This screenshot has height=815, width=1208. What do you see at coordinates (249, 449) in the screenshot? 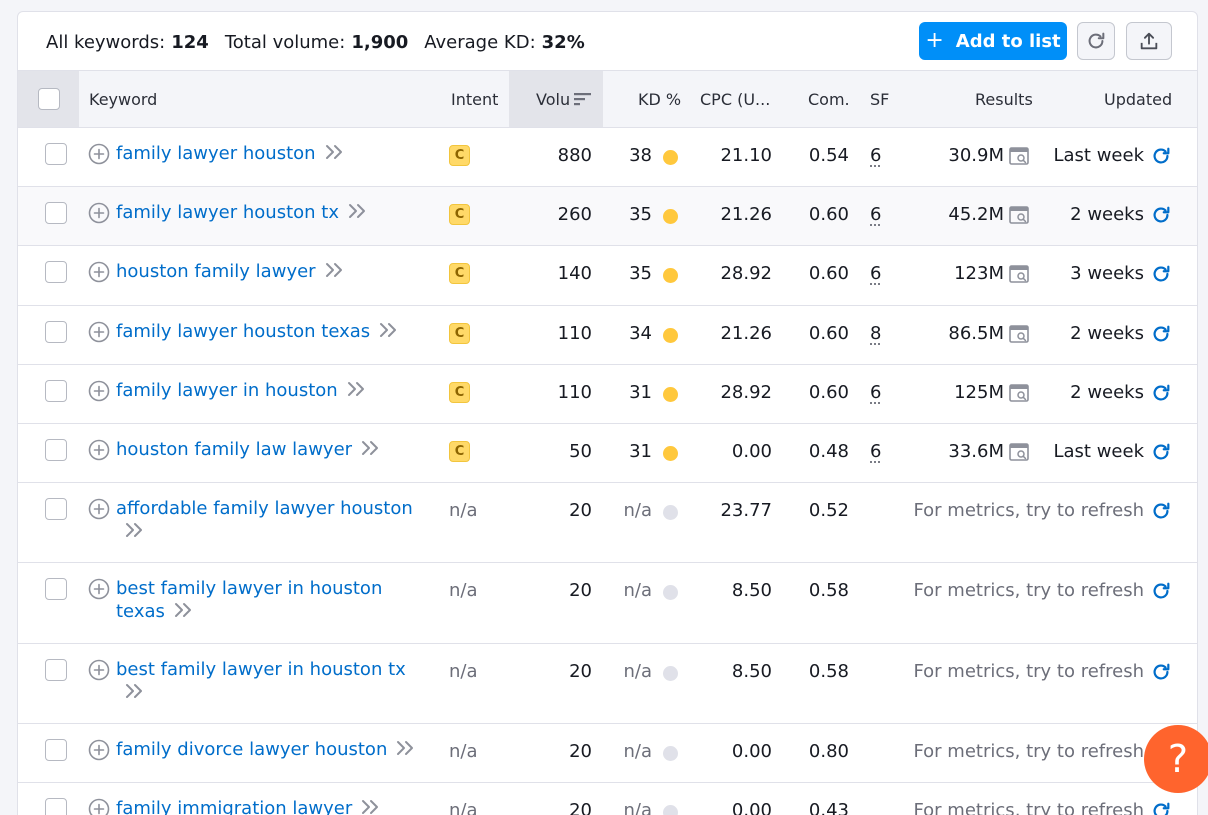
I see `keyword-link: houston family law lawyer` at bounding box center [249, 449].